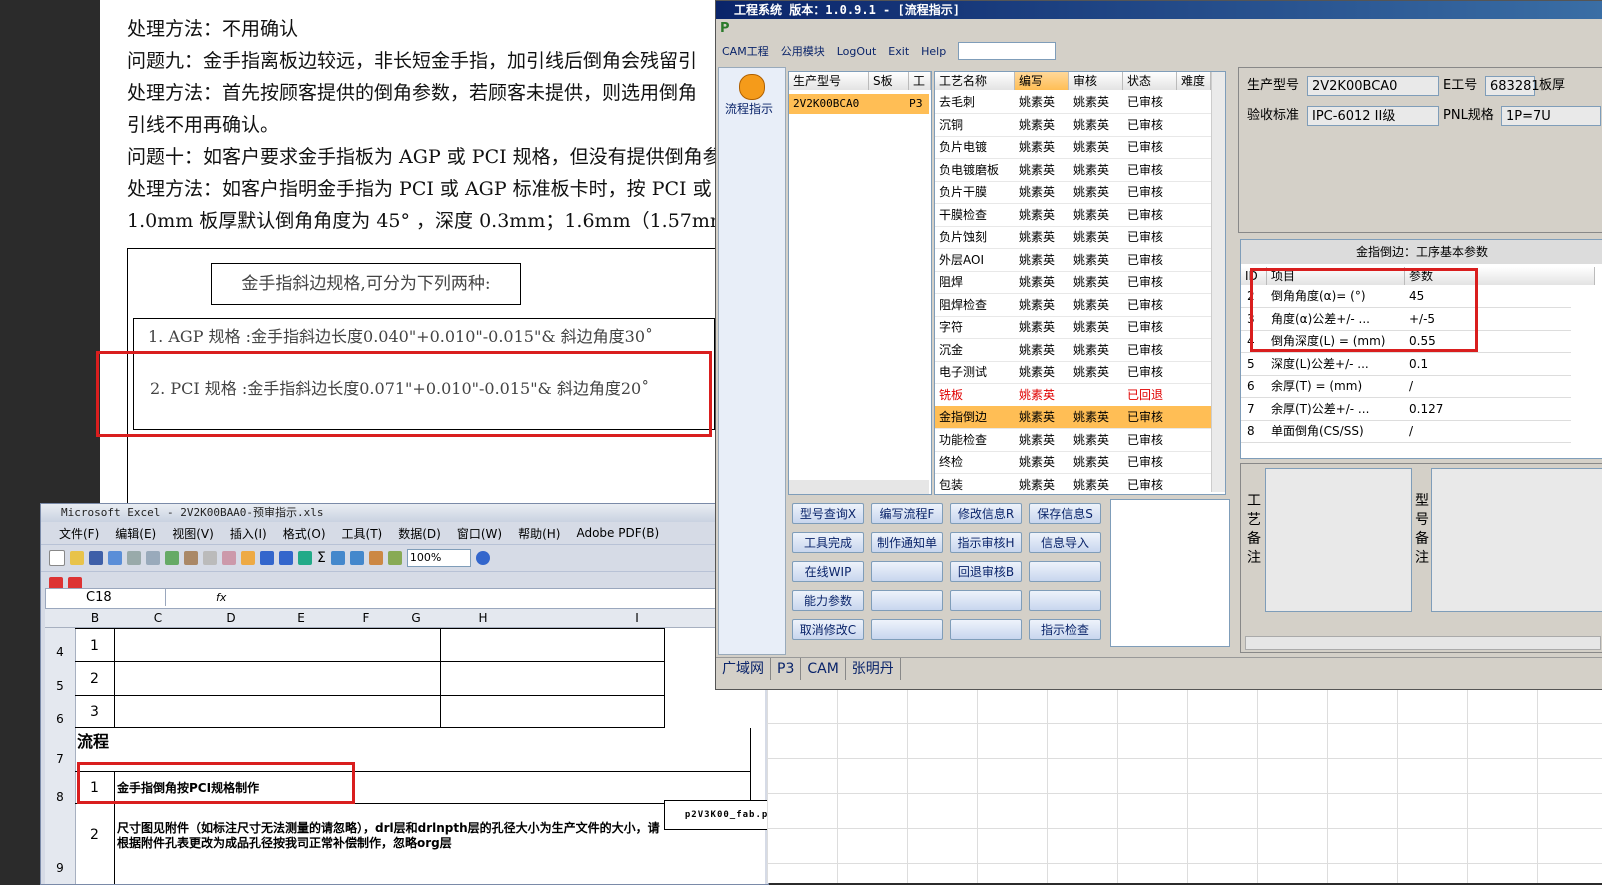  What do you see at coordinates (1073, 417) in the screenshot?
I see `process-row: 金指倒边 姚素英 姚素英 已审核` at bounding box center [1073, 417].